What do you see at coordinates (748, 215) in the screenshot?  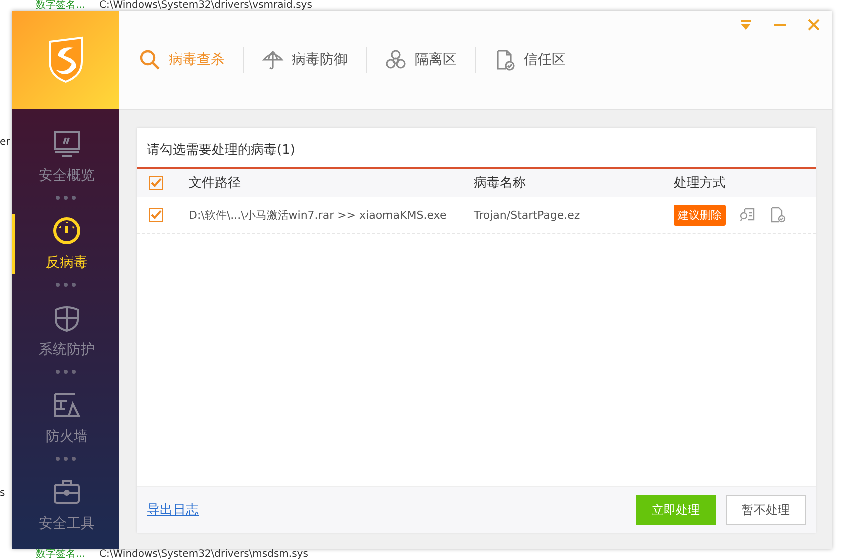 I see `document-search-icon` at bounding box center [748, 215].